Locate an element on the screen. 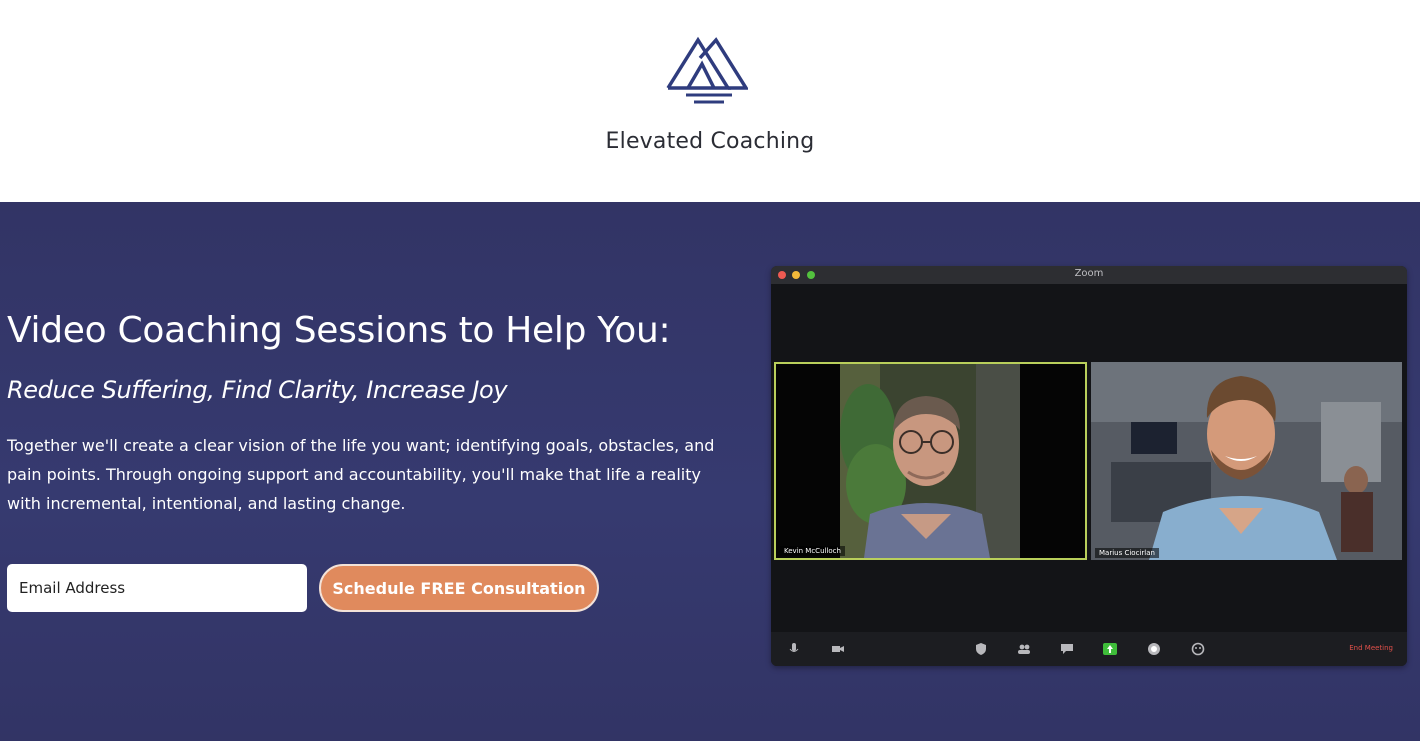 The image size is (1420, 741). mic-icon is located at coordinates (794, 647).